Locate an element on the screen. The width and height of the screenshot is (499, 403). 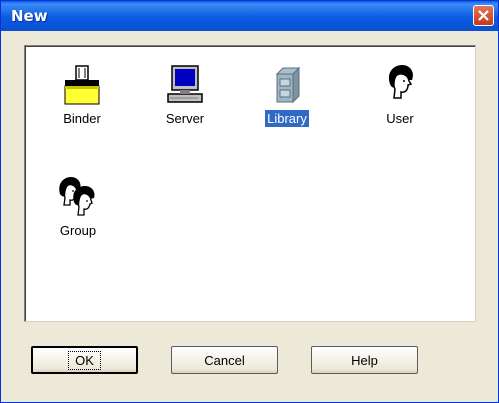
icon-item-group: Group is located at coordinates (78, 206).